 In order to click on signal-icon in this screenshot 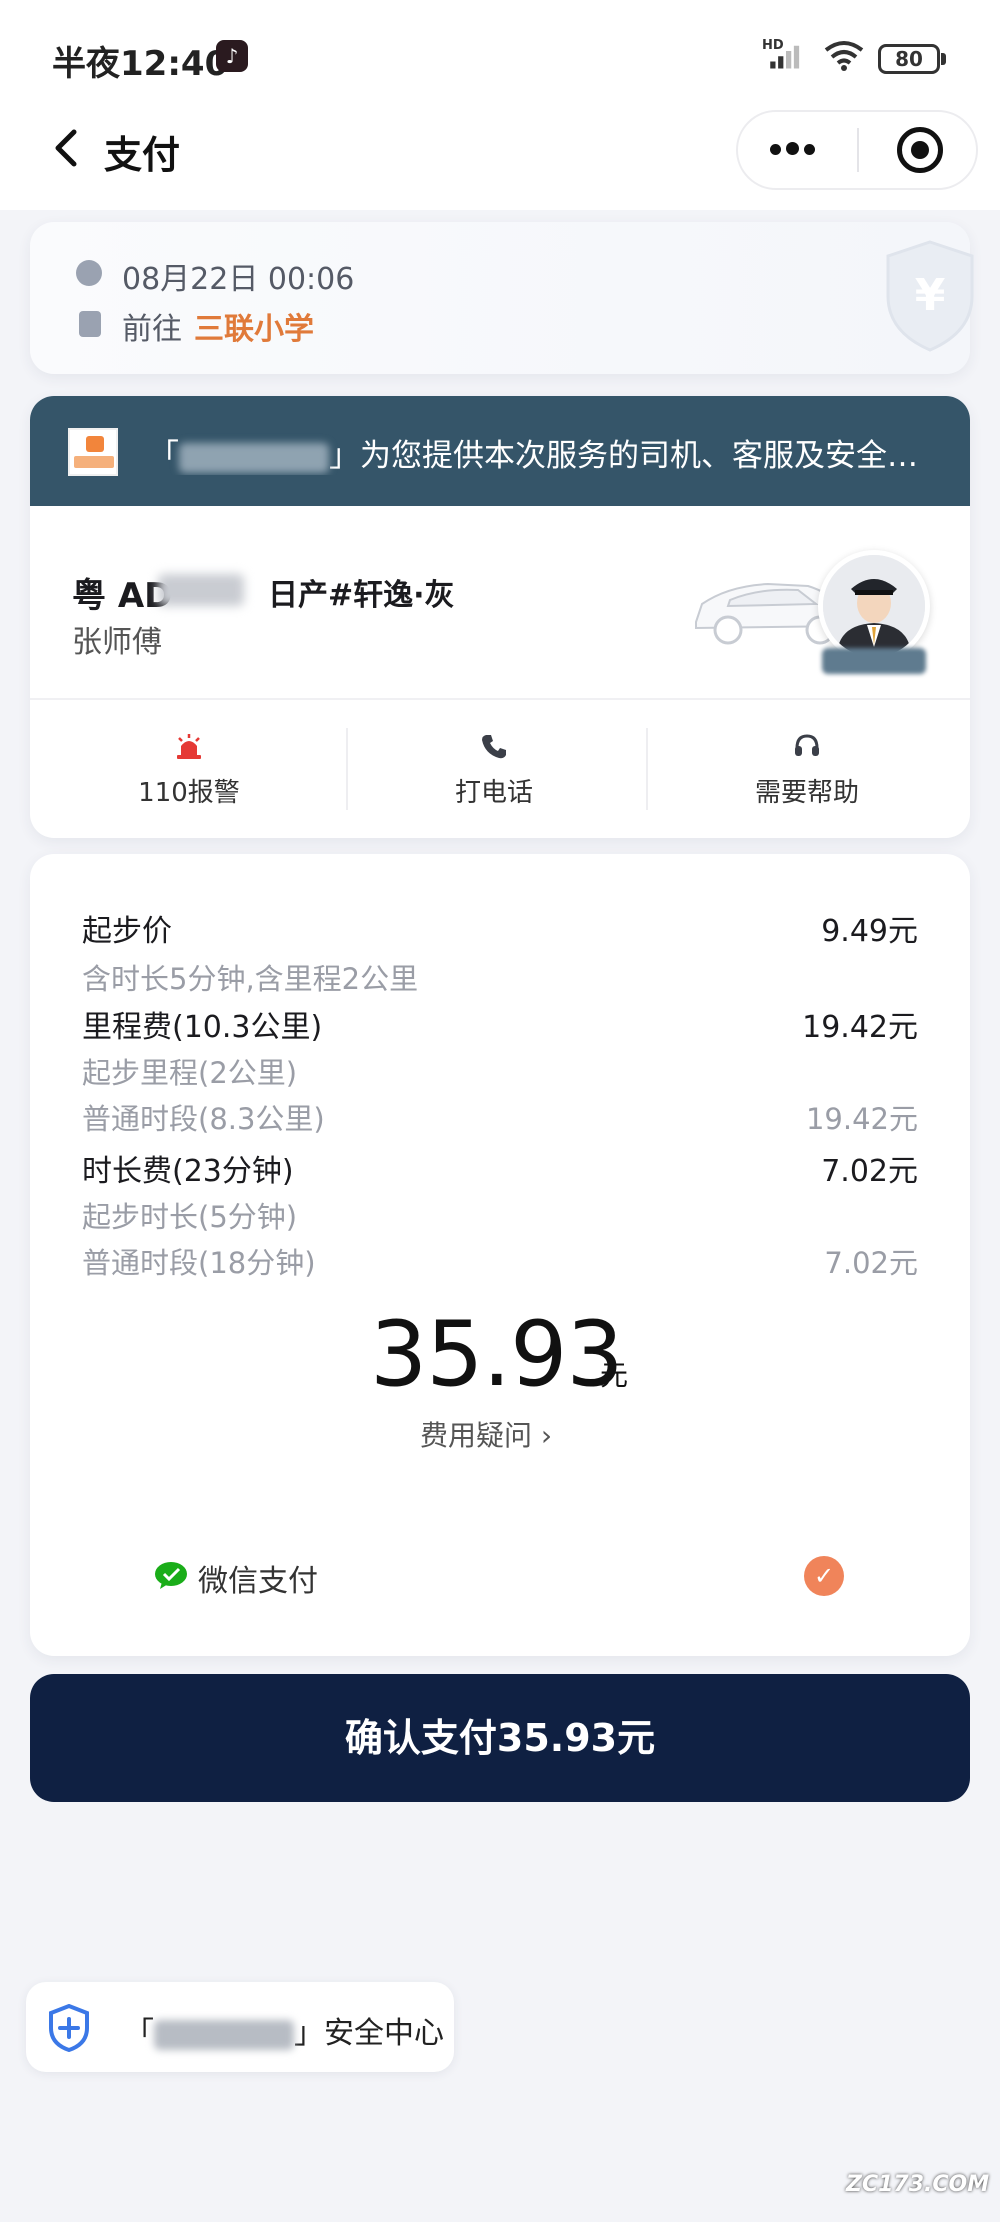, I will do `click(785, 57)`.